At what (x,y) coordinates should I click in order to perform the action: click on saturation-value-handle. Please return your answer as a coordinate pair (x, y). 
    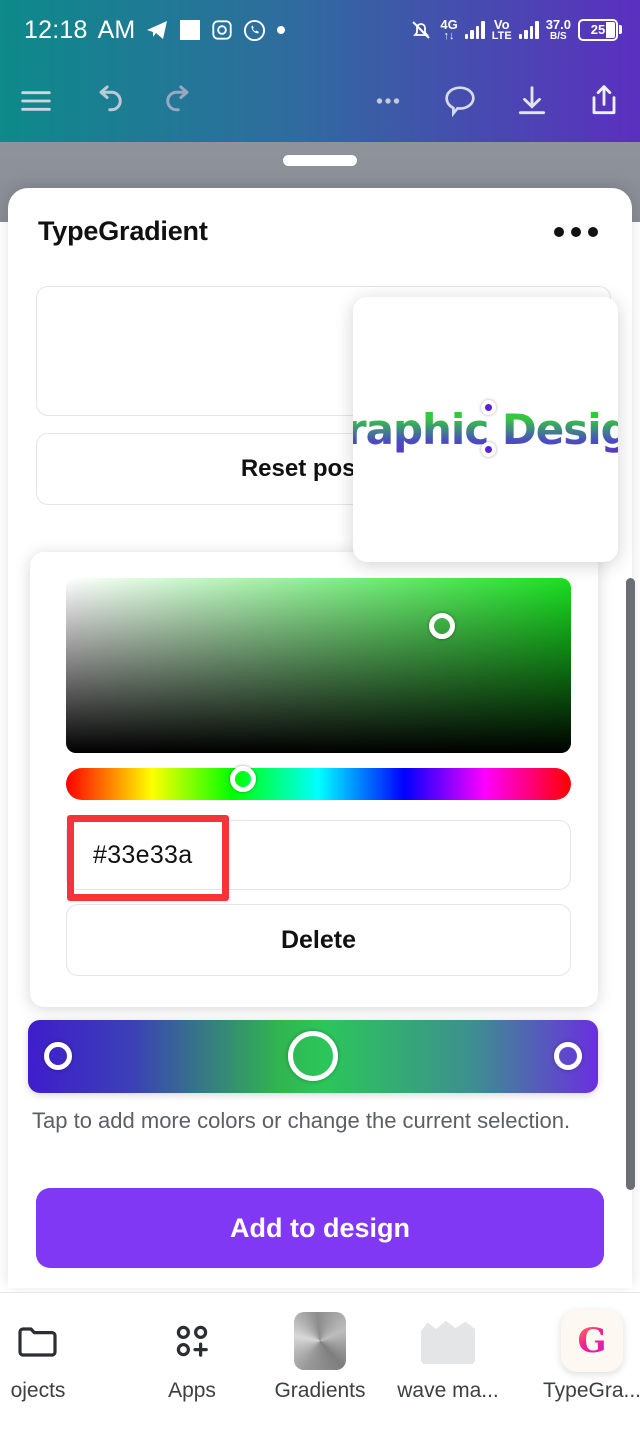
    Looking at the image, I should click on (442, 626).